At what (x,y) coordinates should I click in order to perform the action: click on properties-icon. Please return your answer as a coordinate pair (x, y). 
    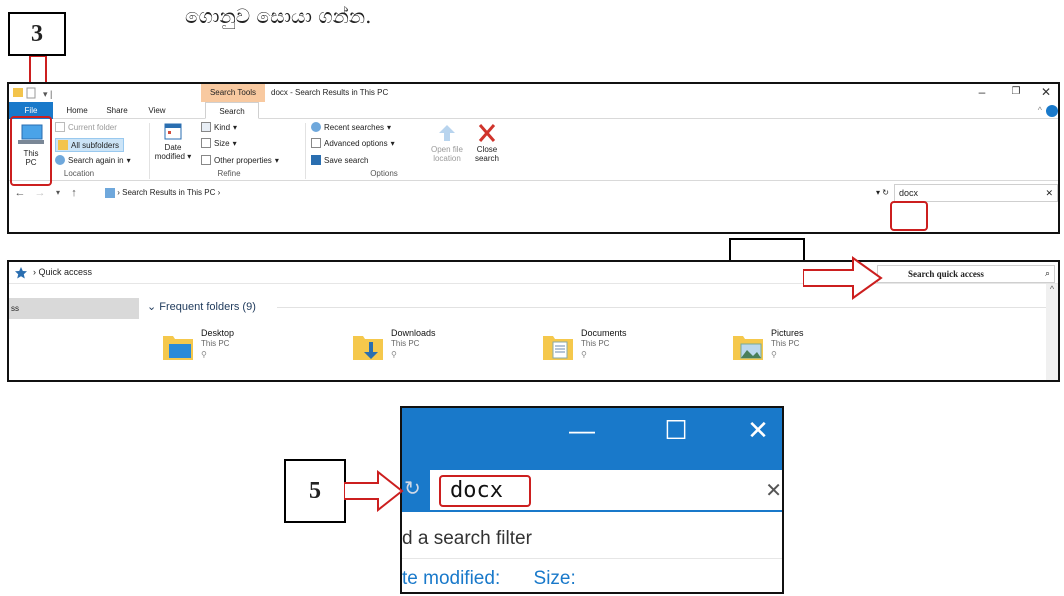
    Looking at the image, I should click on (206, 160).